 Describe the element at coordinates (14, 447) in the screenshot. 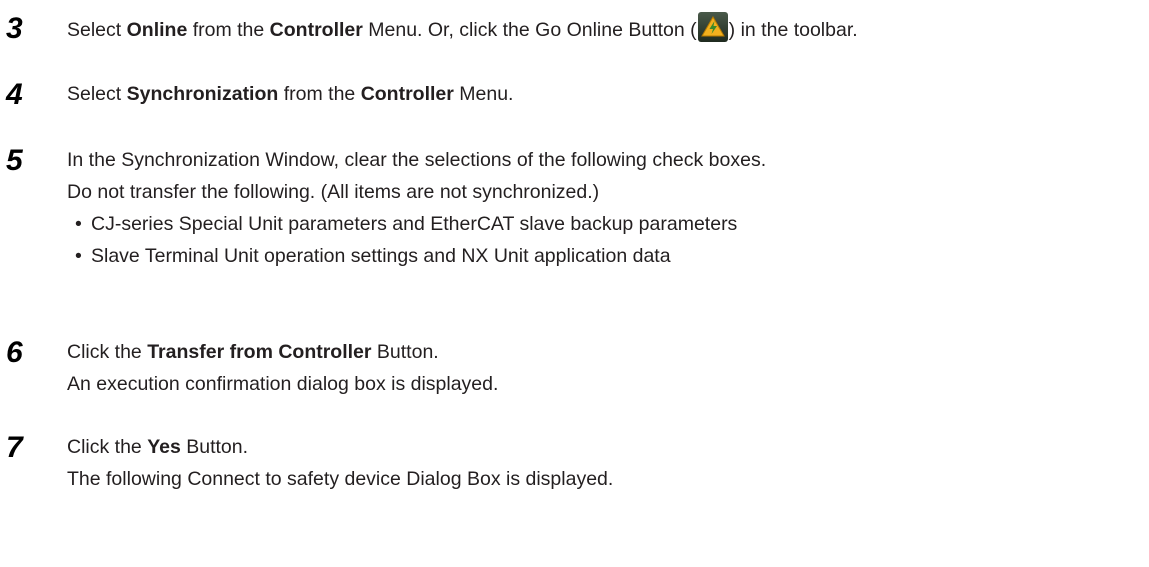

I see `step-number: 7` at that location.